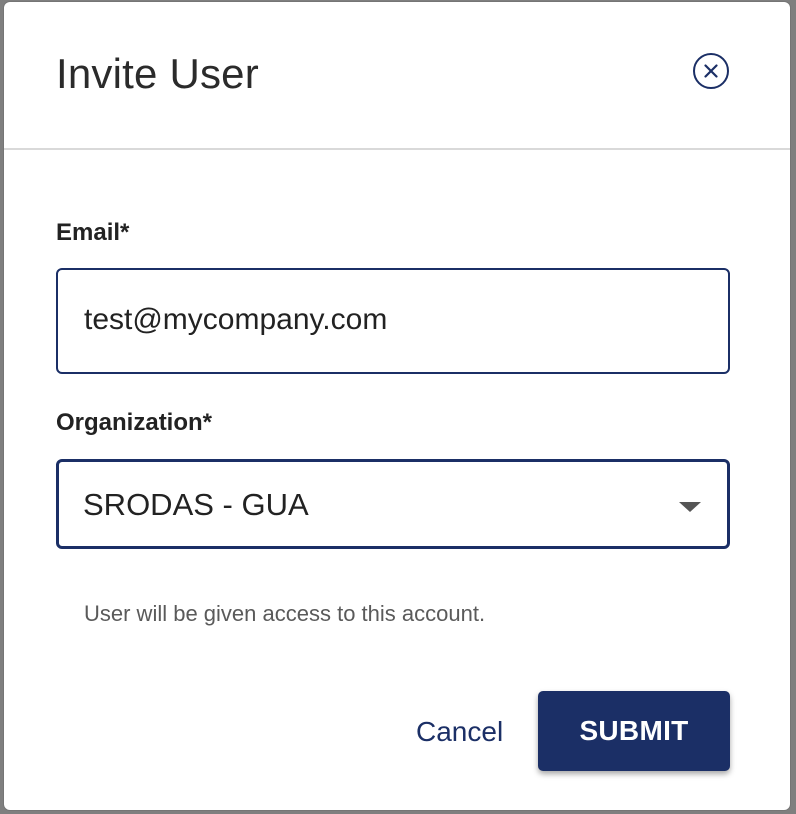  Describe the element at coordinates (93, 232) in the screenshot. I see `email-label: Email*` at that location.